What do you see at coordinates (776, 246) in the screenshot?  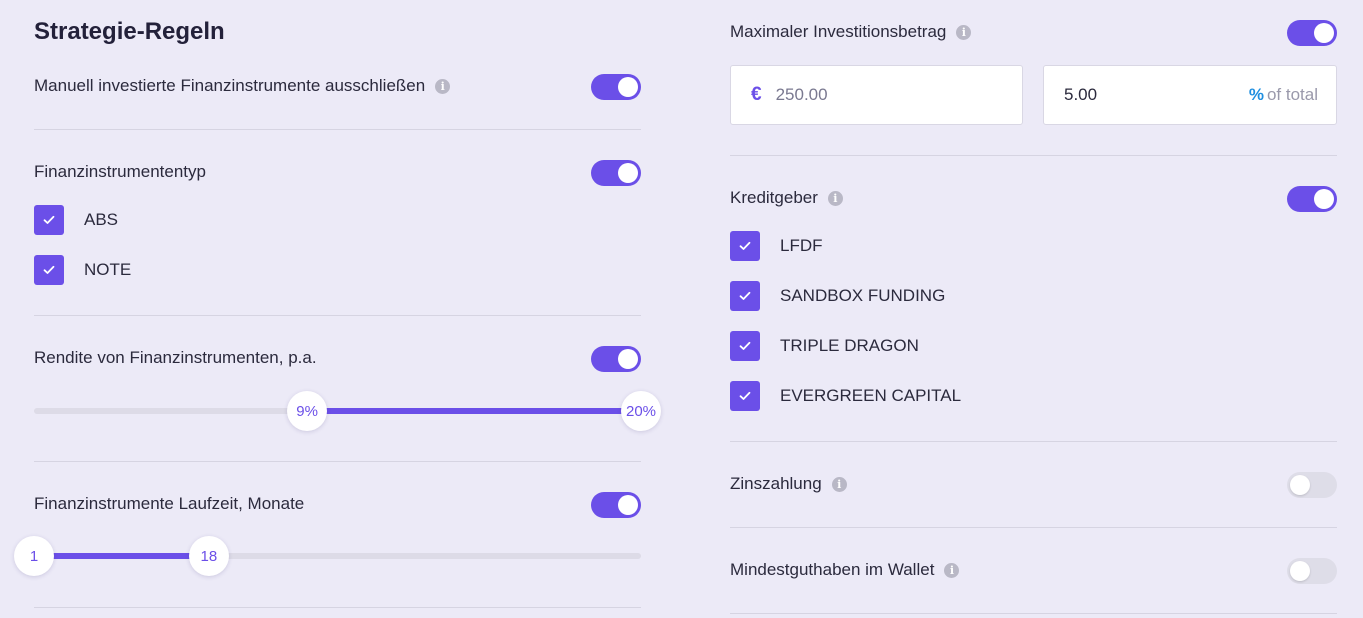 I see `checkbox-row-lfdf: LFDF` at bounding box center [776, 246].